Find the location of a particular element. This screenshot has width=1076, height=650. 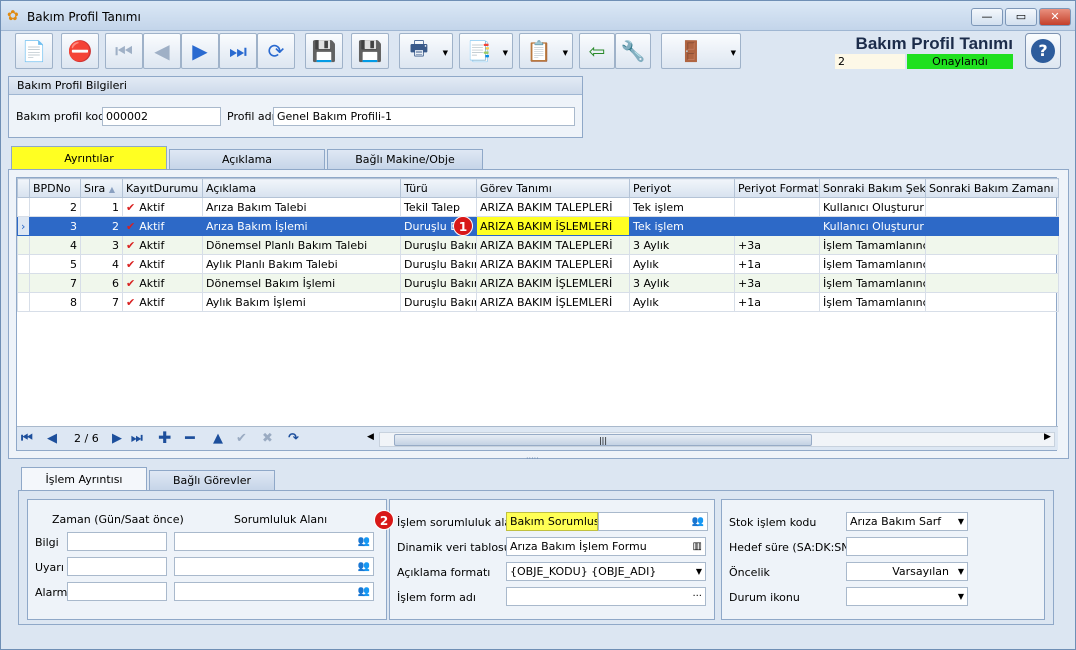

nav-confirm-icon: ✔ is located at coordinates (241, 438).